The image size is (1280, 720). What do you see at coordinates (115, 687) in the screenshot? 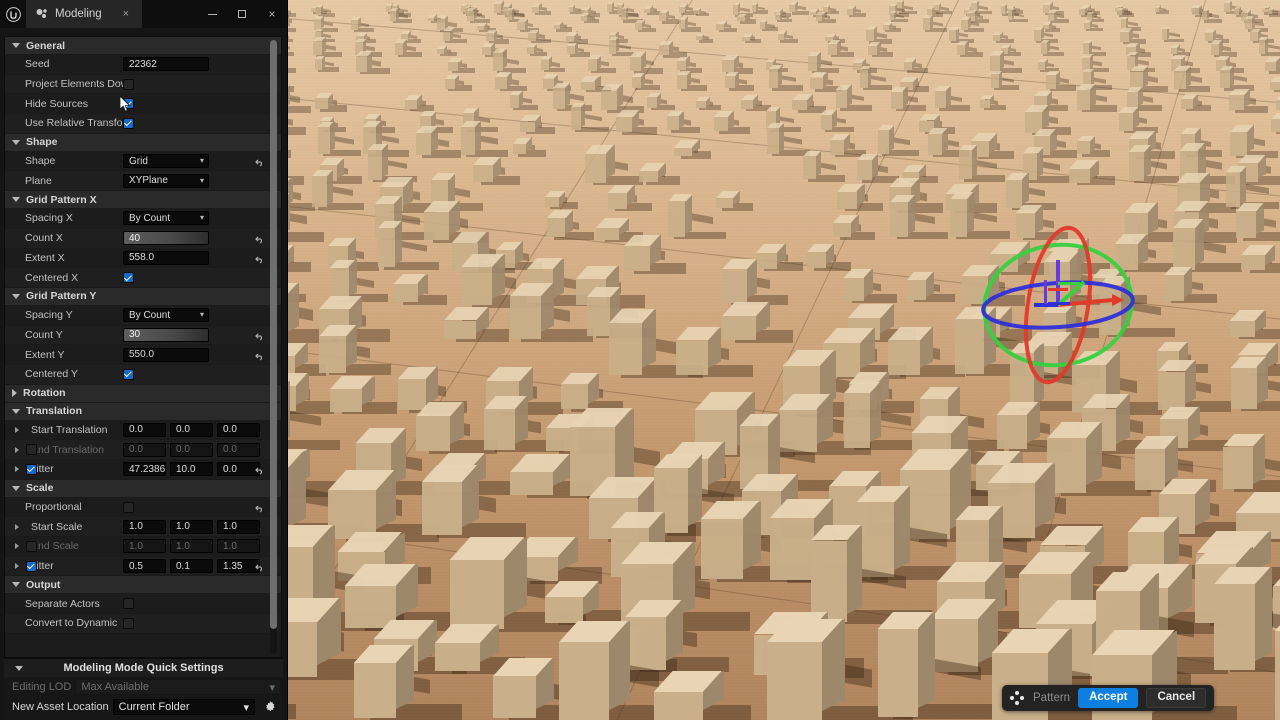
I see `editing-lod-value: Max Available` at bounding box center [115, 687].